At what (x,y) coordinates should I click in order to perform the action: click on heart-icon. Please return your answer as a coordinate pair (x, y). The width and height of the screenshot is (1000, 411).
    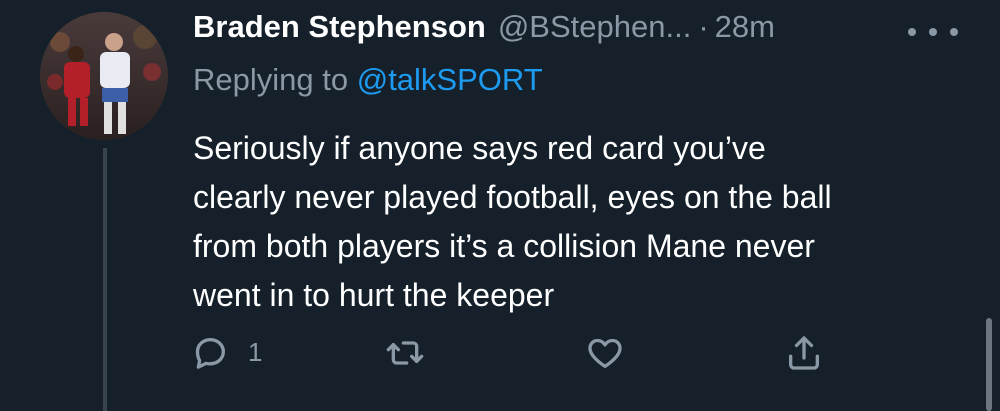
    Looking at the image, I should click on (605, 353).